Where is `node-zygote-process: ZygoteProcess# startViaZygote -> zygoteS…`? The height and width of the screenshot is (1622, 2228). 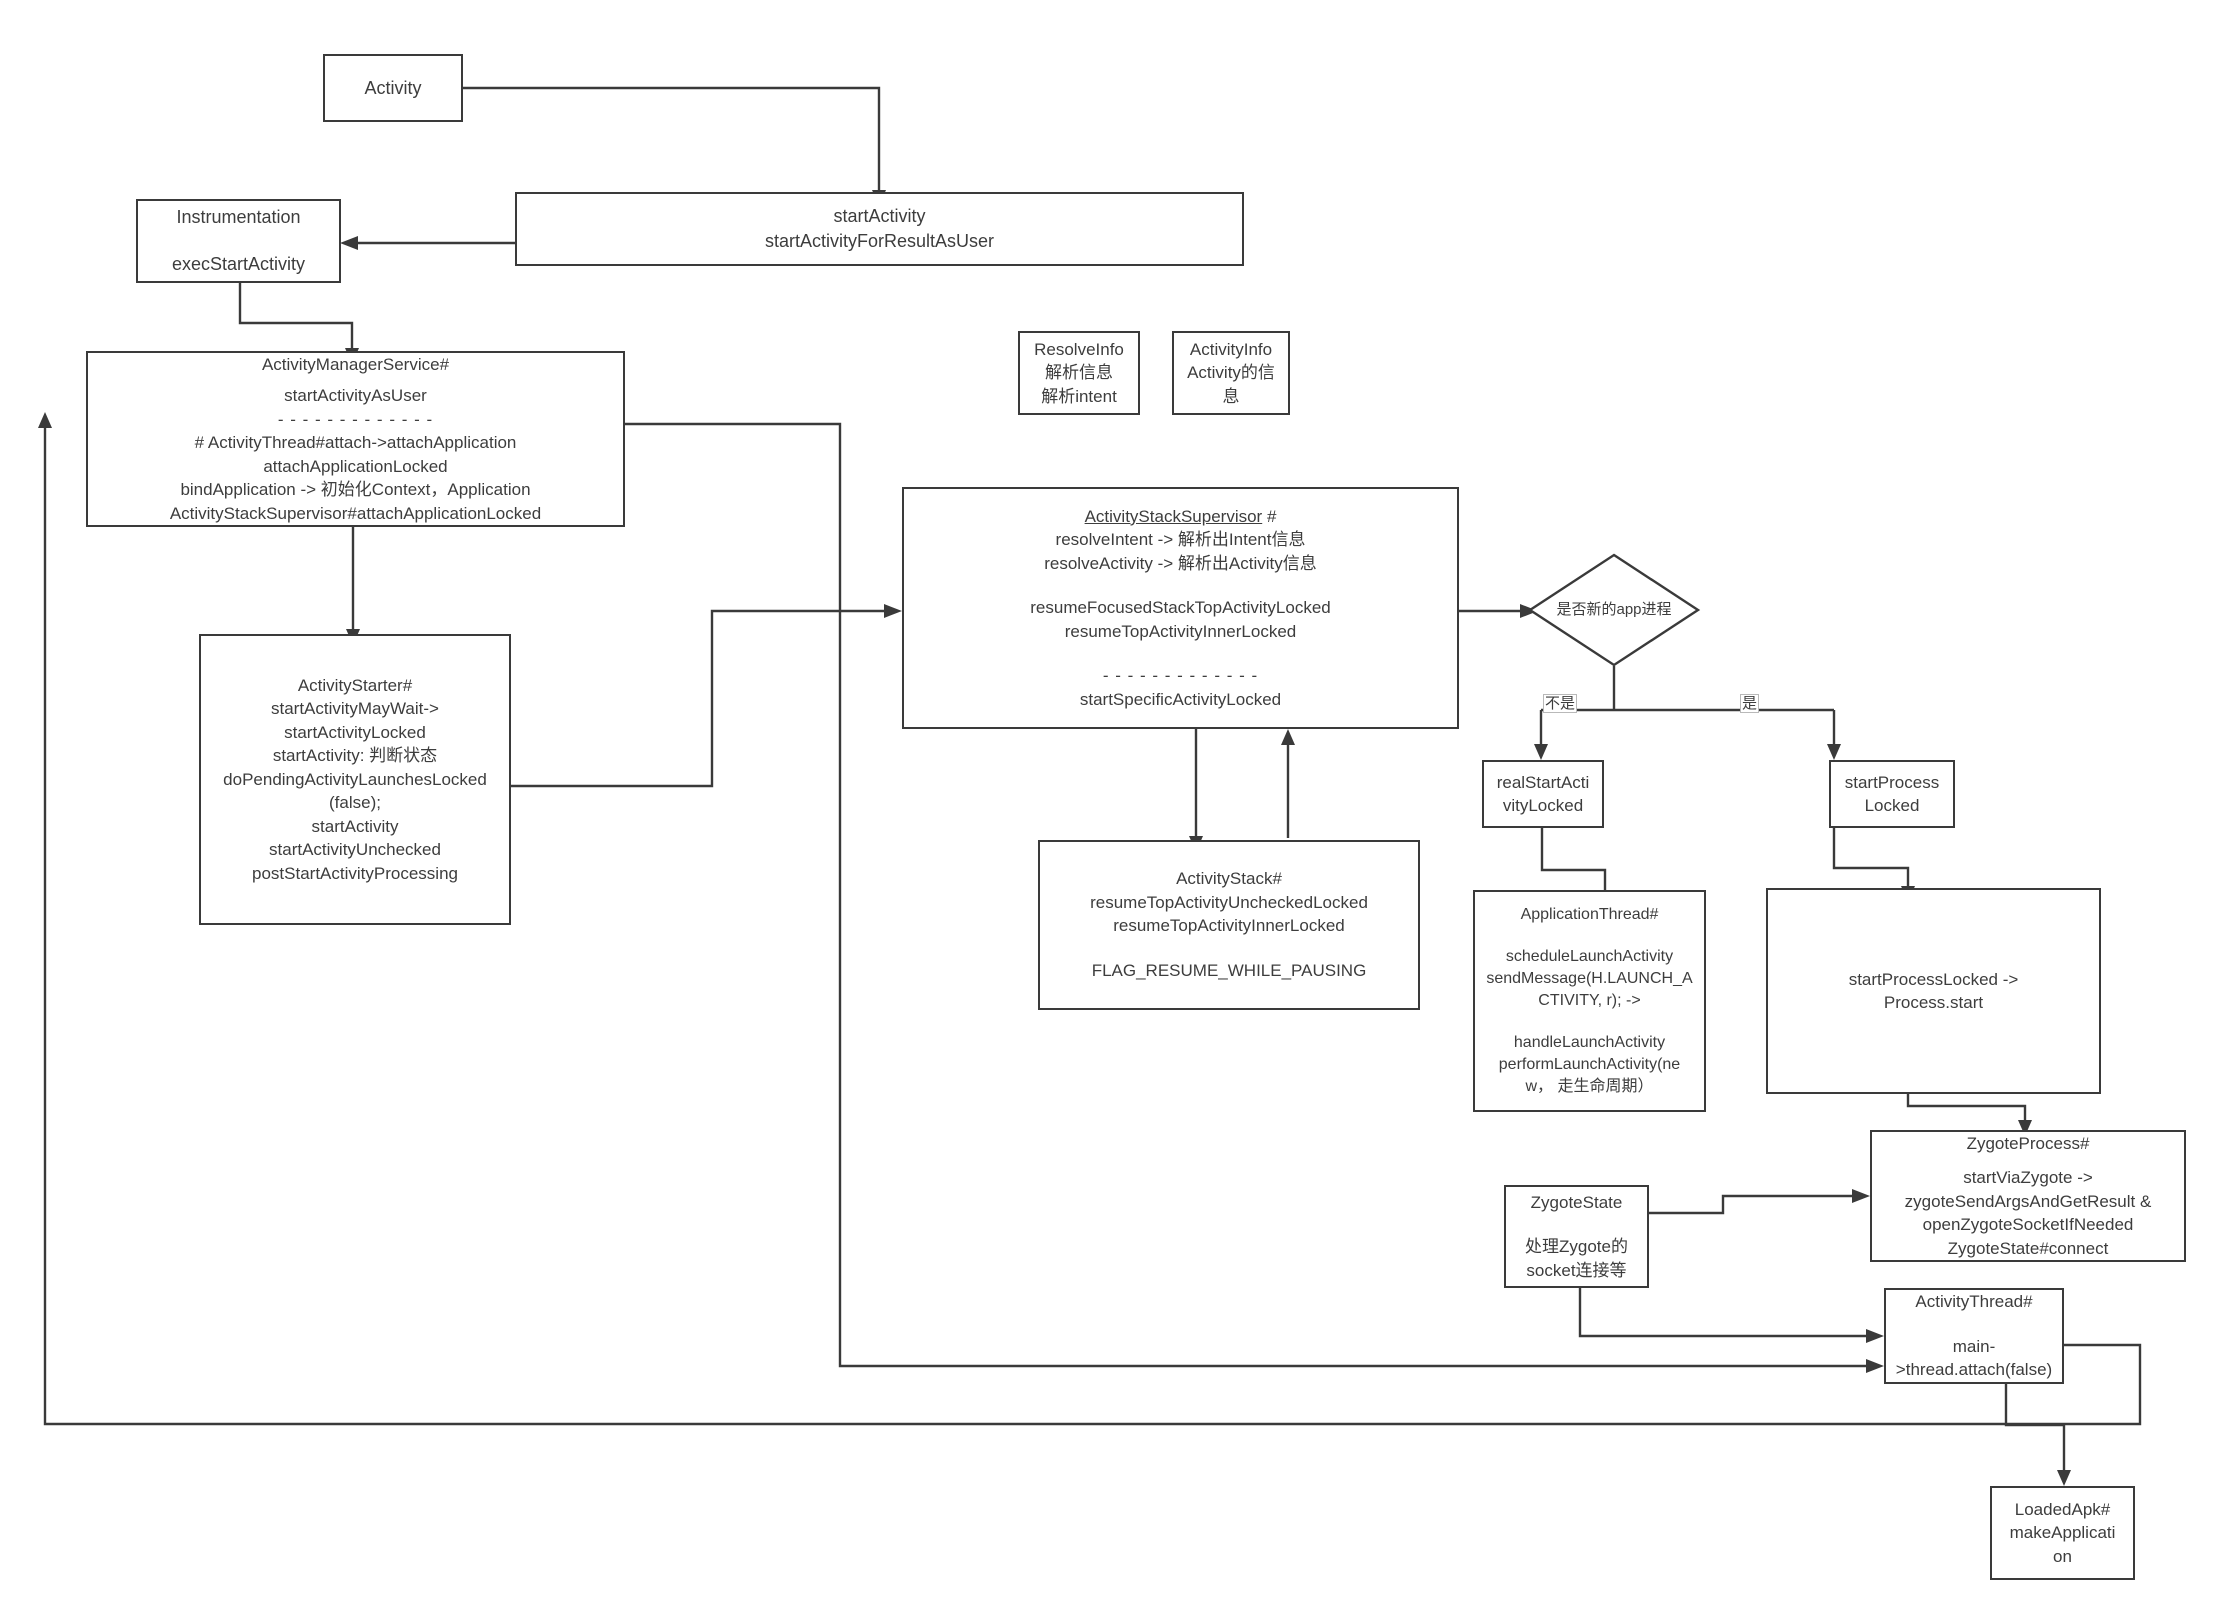 node-zygote-process: ZygoteProcess# startViaZygote -> zygoteS… is located at coordinates (2028, 1196).